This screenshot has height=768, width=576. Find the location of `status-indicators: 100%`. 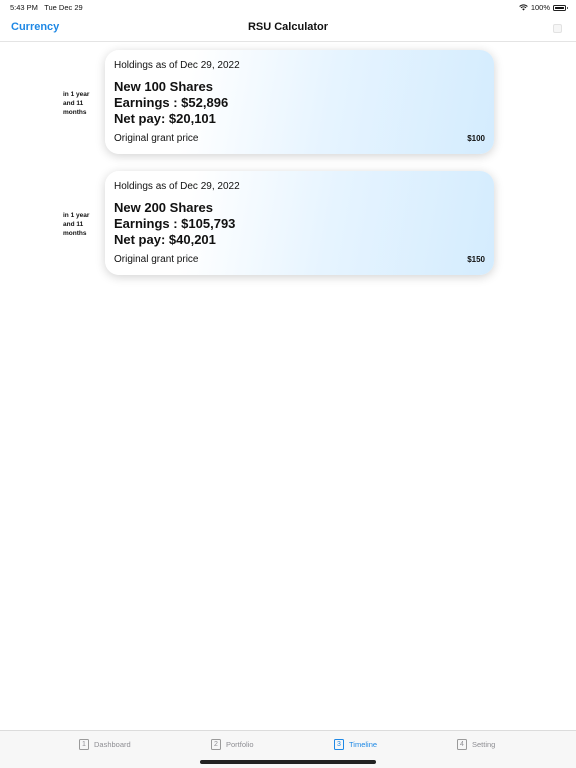

status-indicators: 100% is located at coordinates (543, 7).